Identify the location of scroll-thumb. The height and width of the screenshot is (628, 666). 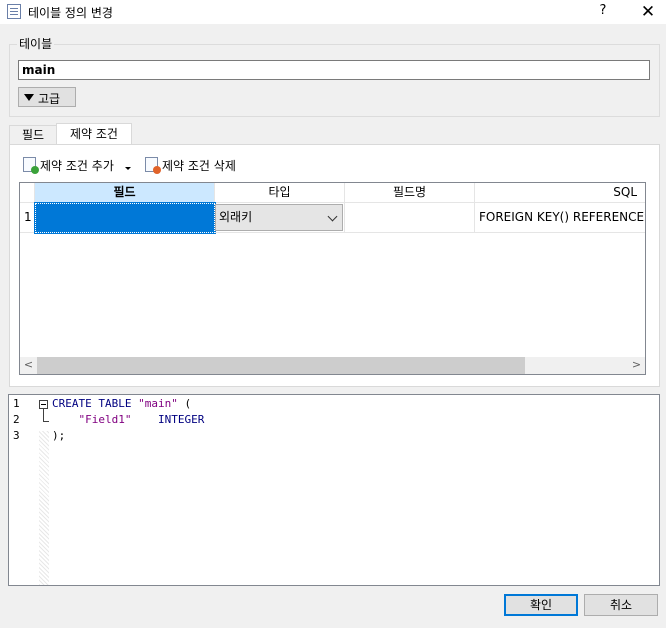
(281, 365).